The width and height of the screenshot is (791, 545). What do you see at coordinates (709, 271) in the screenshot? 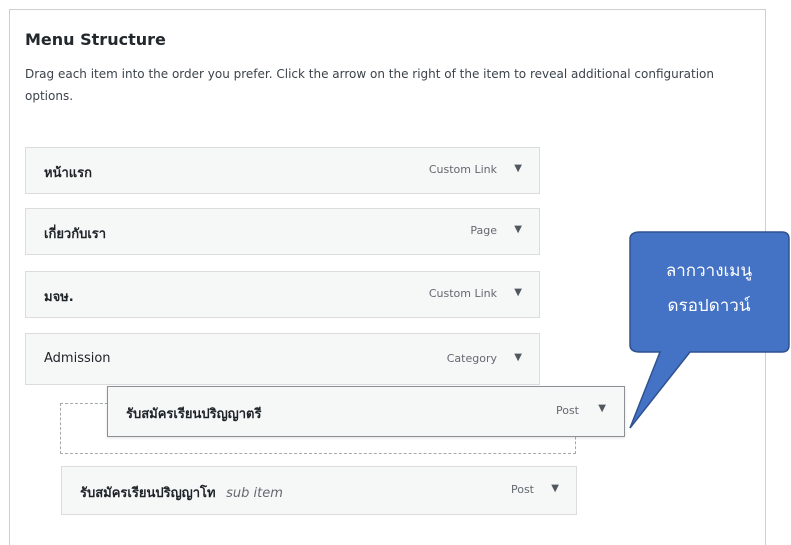
I see `callout-line-1: ลากวางเมนู` at bounding box center [709, 271].